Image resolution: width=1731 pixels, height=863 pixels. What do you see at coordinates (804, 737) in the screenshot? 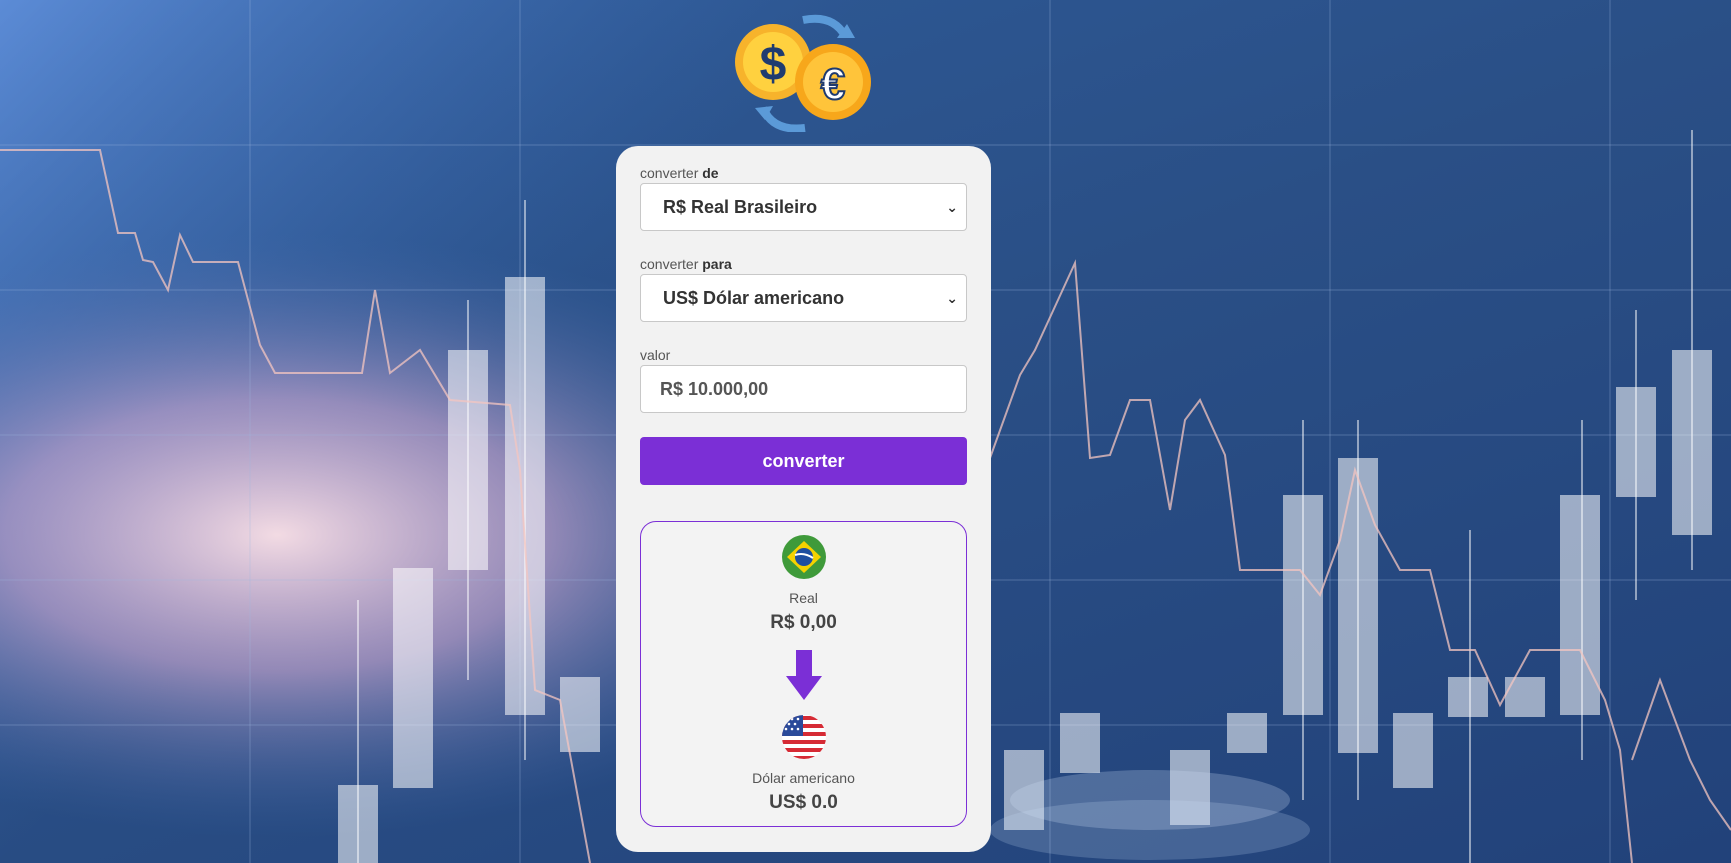
I see `usa-flag-icon` at bounding box center [804, 737].